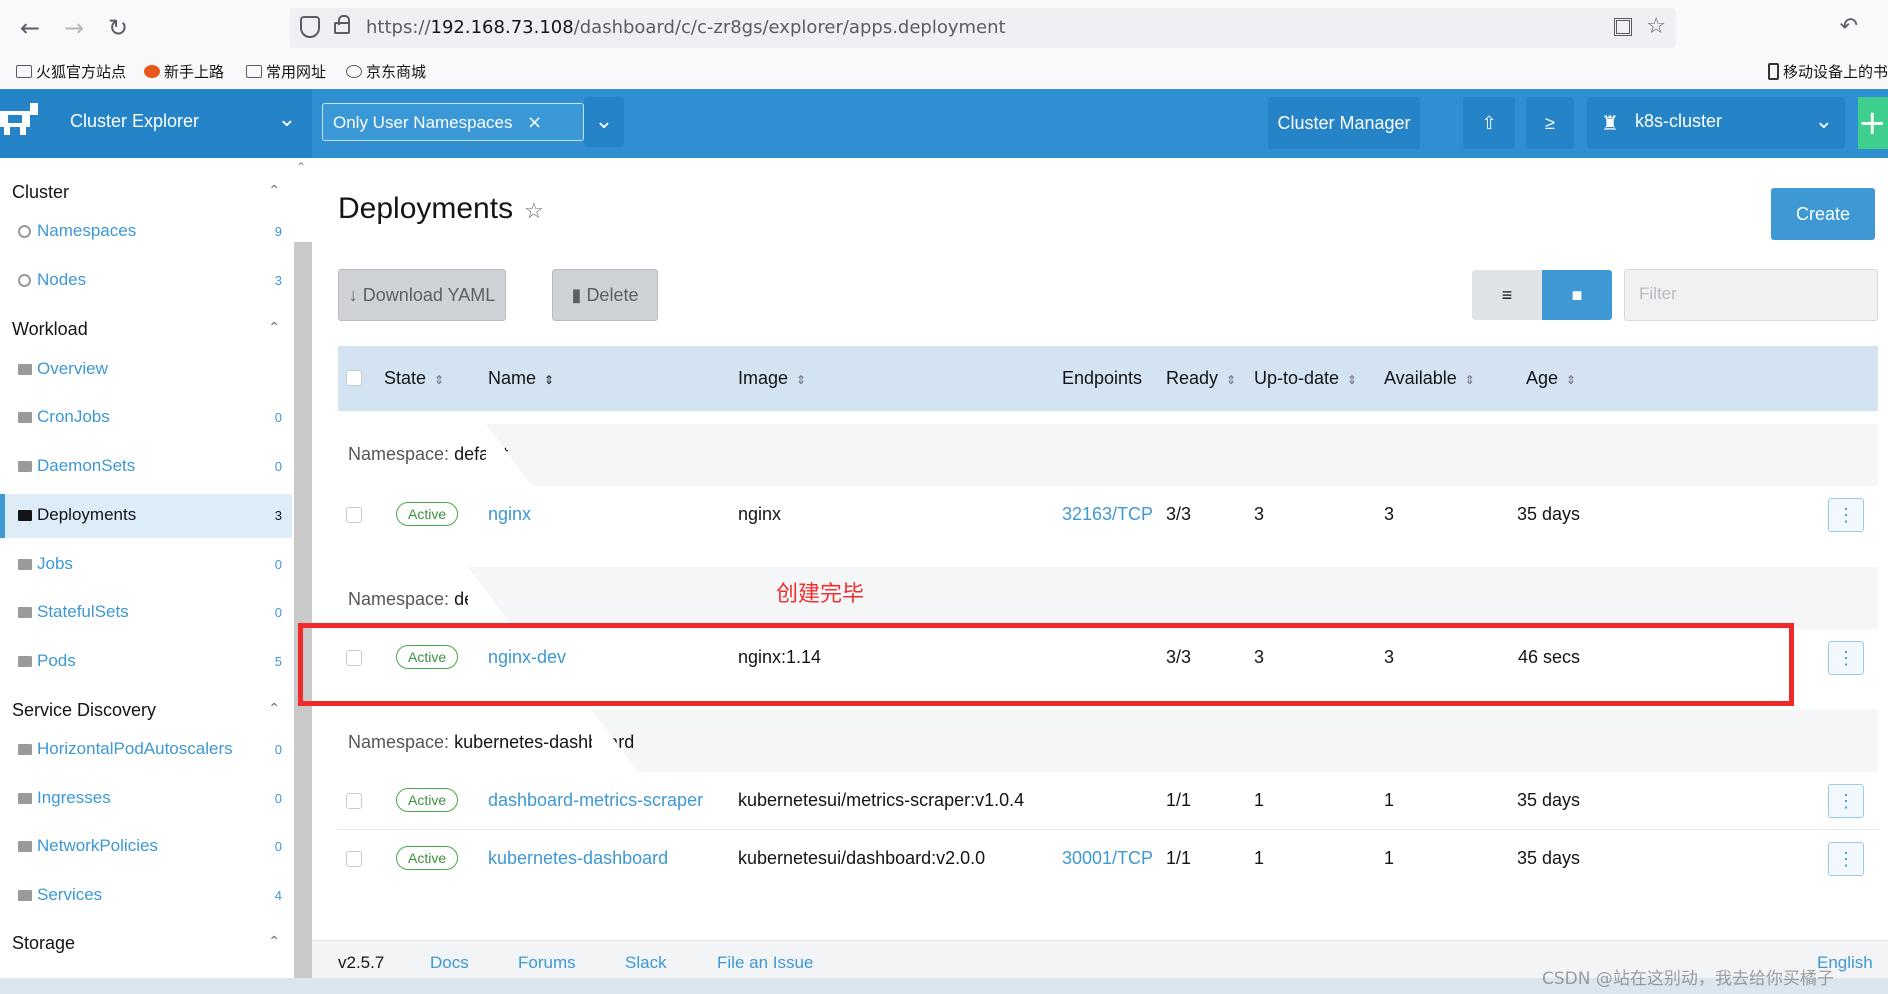 The height and width of the screenshot is (994, 1888). Describe the element at coordinates (146, 847) in the screenshot. I see `sidebar-item-networkpolicies: NetworkPolicies 0` at that location.